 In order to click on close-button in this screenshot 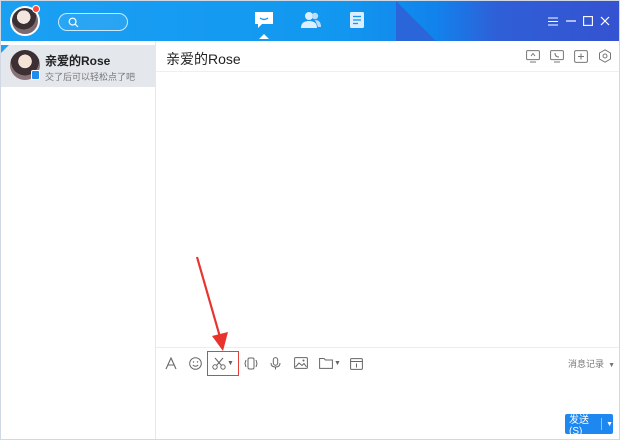, I will do `click(605, 21)`.